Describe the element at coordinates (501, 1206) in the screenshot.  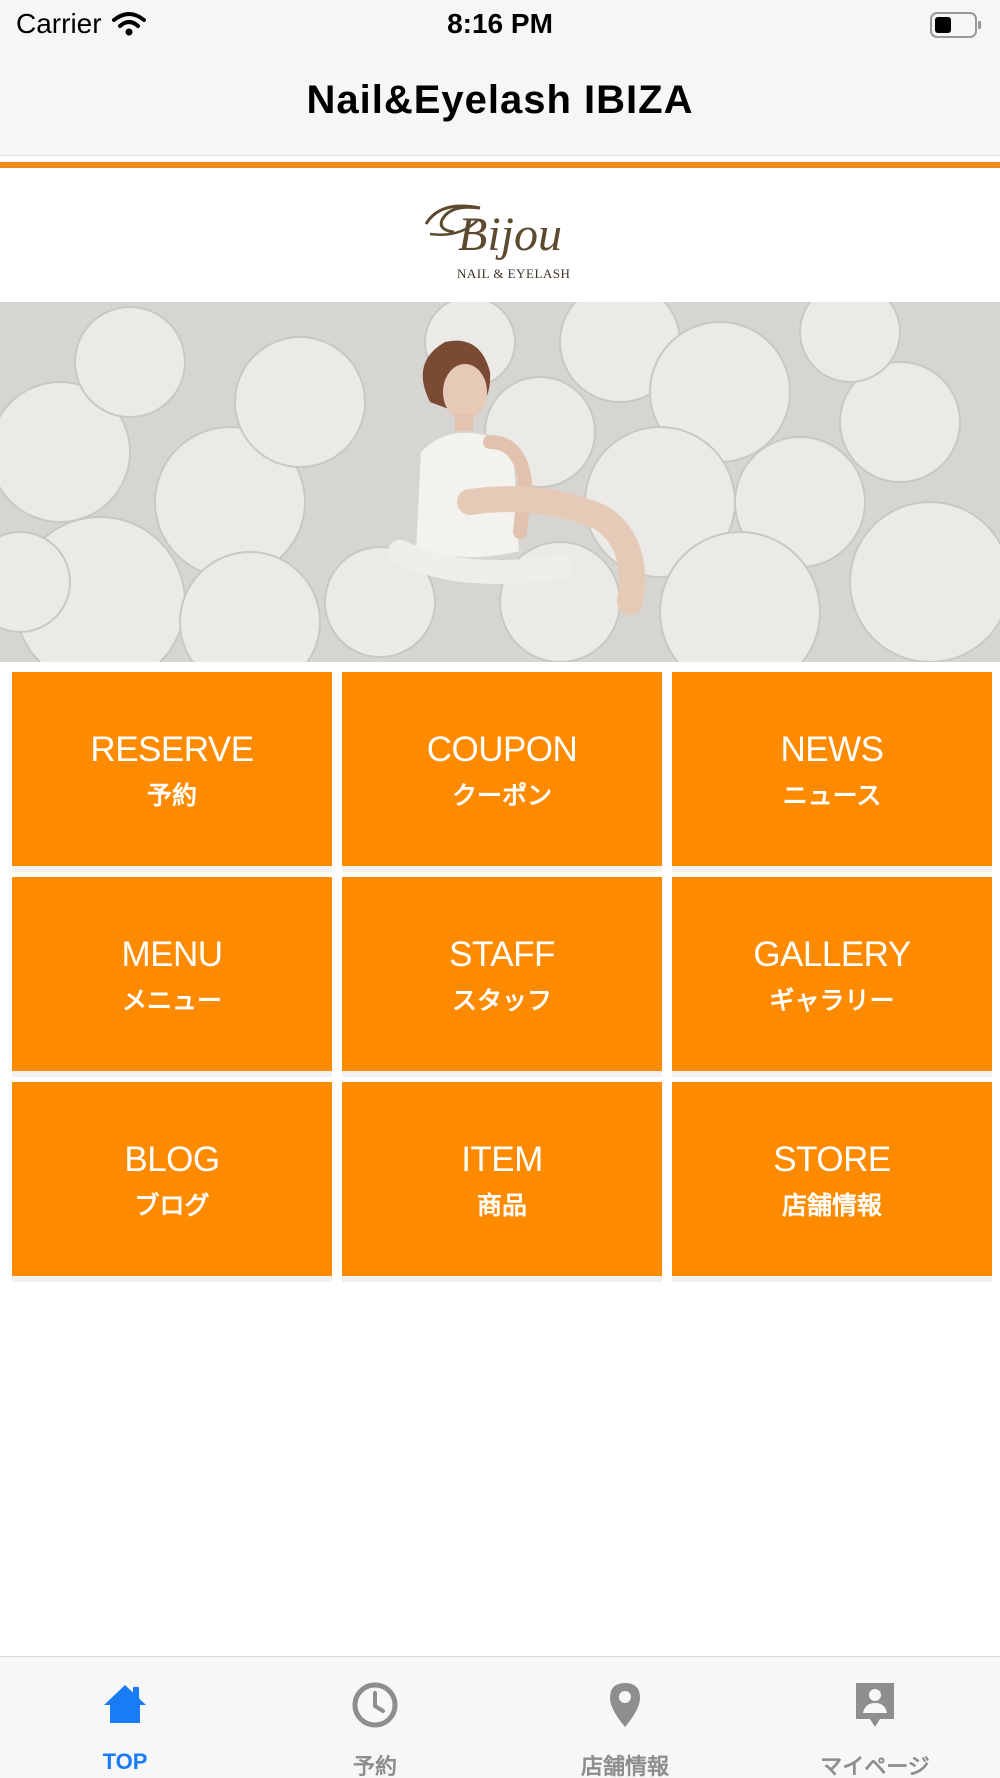
I see `tile-label-jp: 商品` at that location.